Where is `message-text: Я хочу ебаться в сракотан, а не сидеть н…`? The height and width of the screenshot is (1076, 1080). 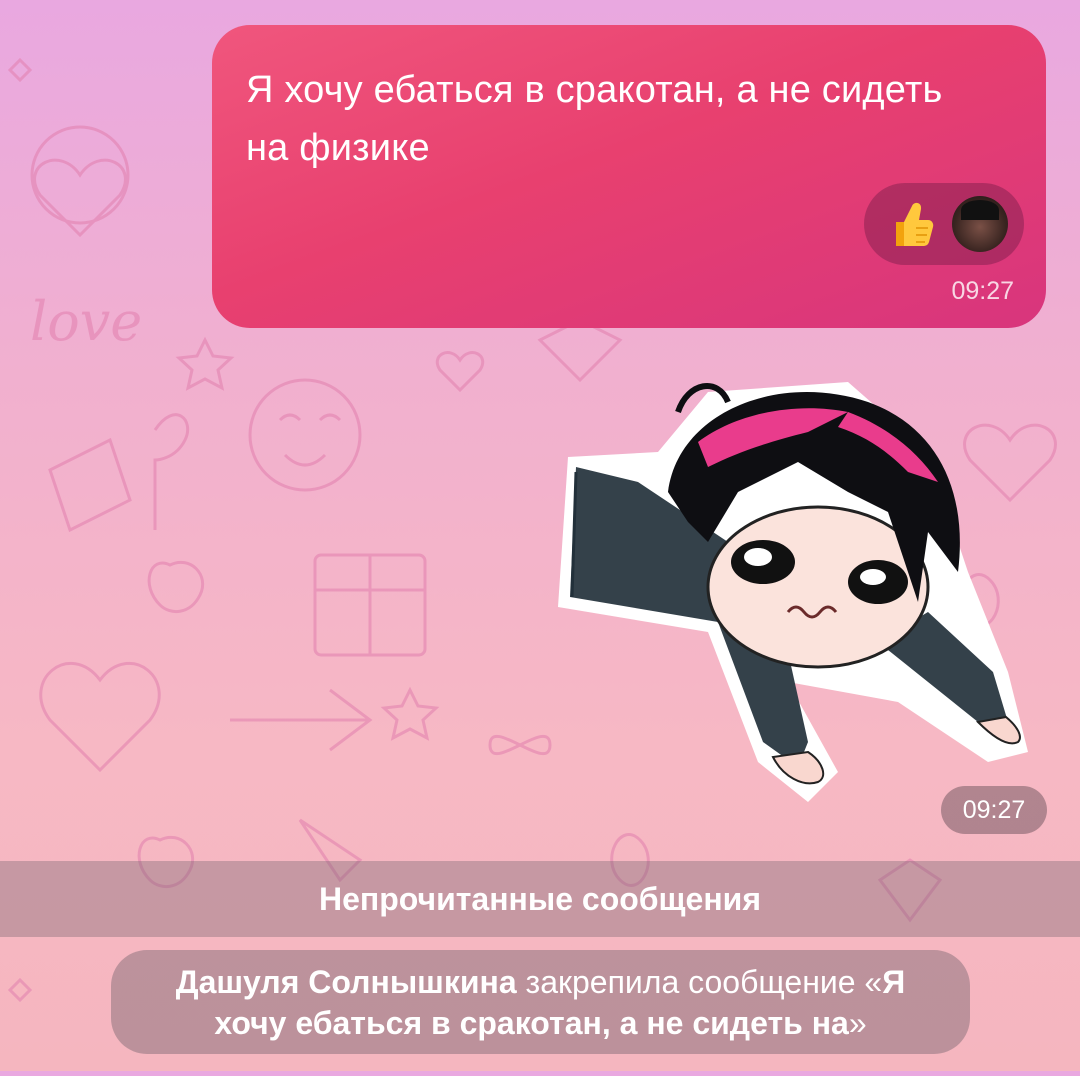 message-text: Я хочу ебаться в сракотан, а не сидеть н… is located at coordinates (594, 119).